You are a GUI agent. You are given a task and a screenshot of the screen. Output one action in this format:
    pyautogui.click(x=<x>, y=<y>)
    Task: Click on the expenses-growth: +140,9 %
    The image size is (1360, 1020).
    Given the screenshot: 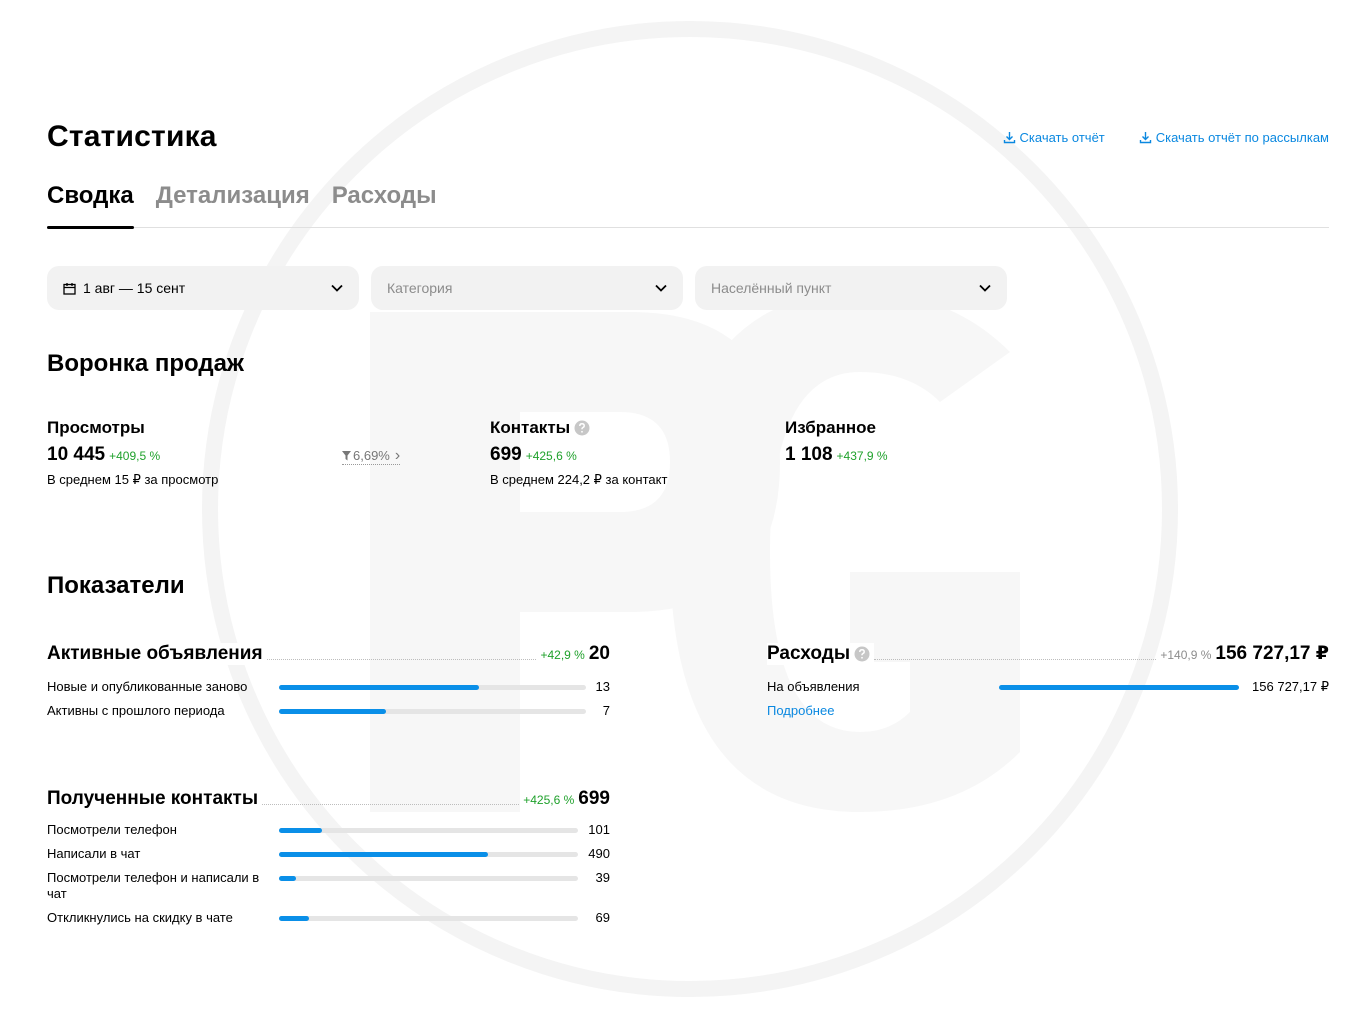 What is the action you would take?
    pyautogui.click(x=1186, y=655)
    